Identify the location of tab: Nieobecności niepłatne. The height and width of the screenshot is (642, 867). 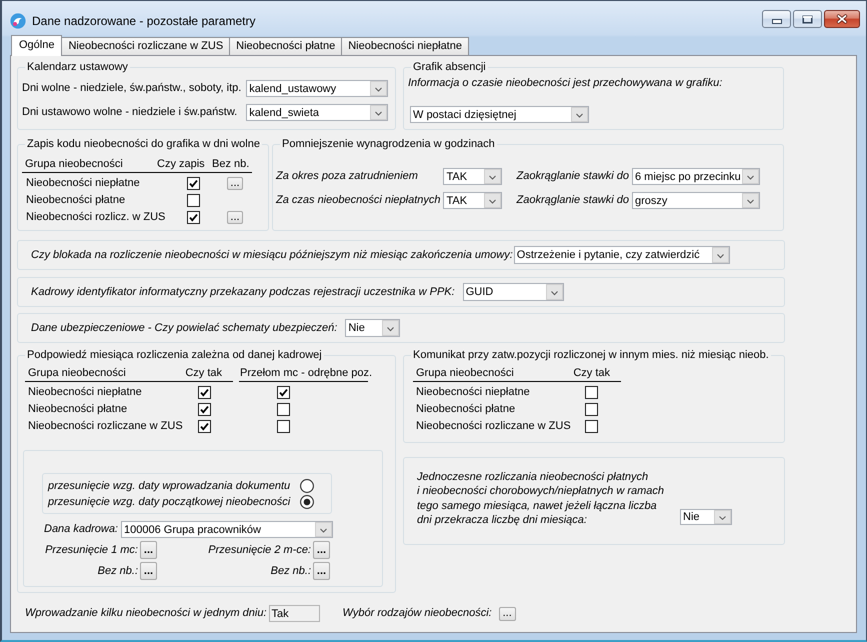
(405, 46).